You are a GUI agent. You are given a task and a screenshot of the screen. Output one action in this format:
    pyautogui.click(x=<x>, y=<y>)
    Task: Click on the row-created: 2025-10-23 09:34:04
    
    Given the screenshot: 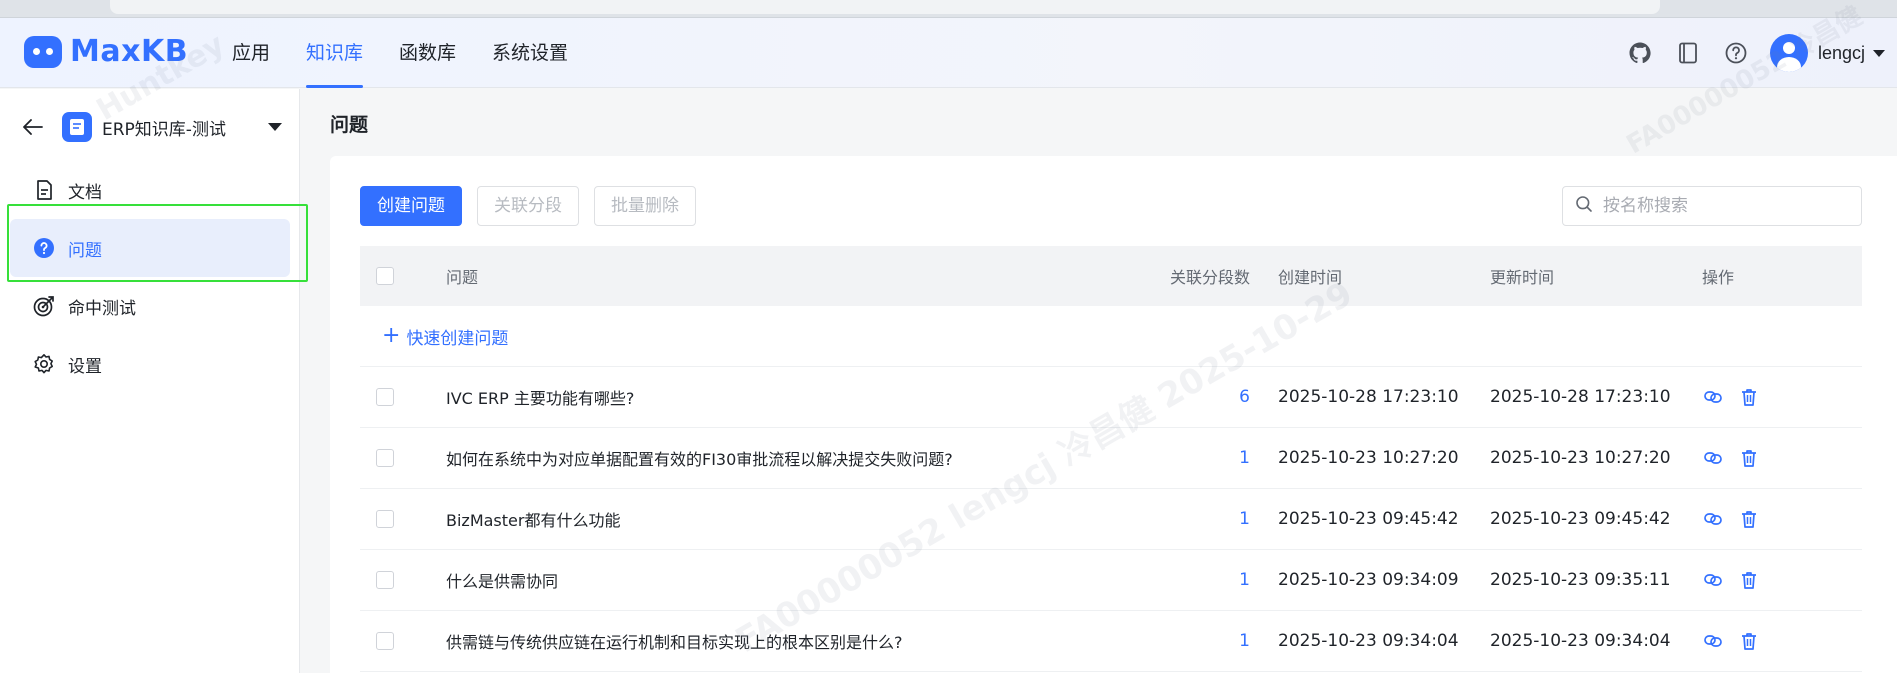 What is the action you would take?
    pyautogui.click(x=1368, y=641)
    